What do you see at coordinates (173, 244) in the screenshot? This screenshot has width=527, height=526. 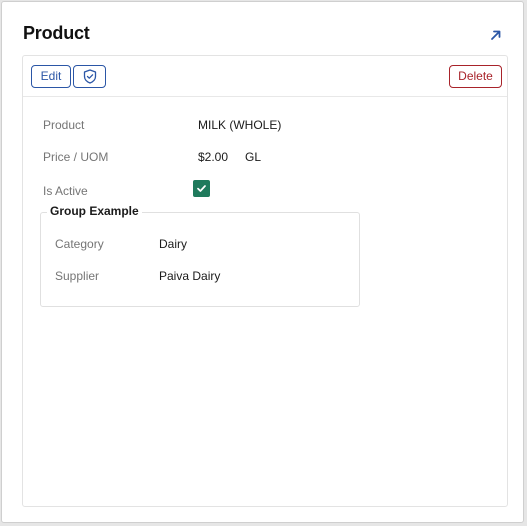 I see `category-value: Dairy` at bounding box center [173, 244].